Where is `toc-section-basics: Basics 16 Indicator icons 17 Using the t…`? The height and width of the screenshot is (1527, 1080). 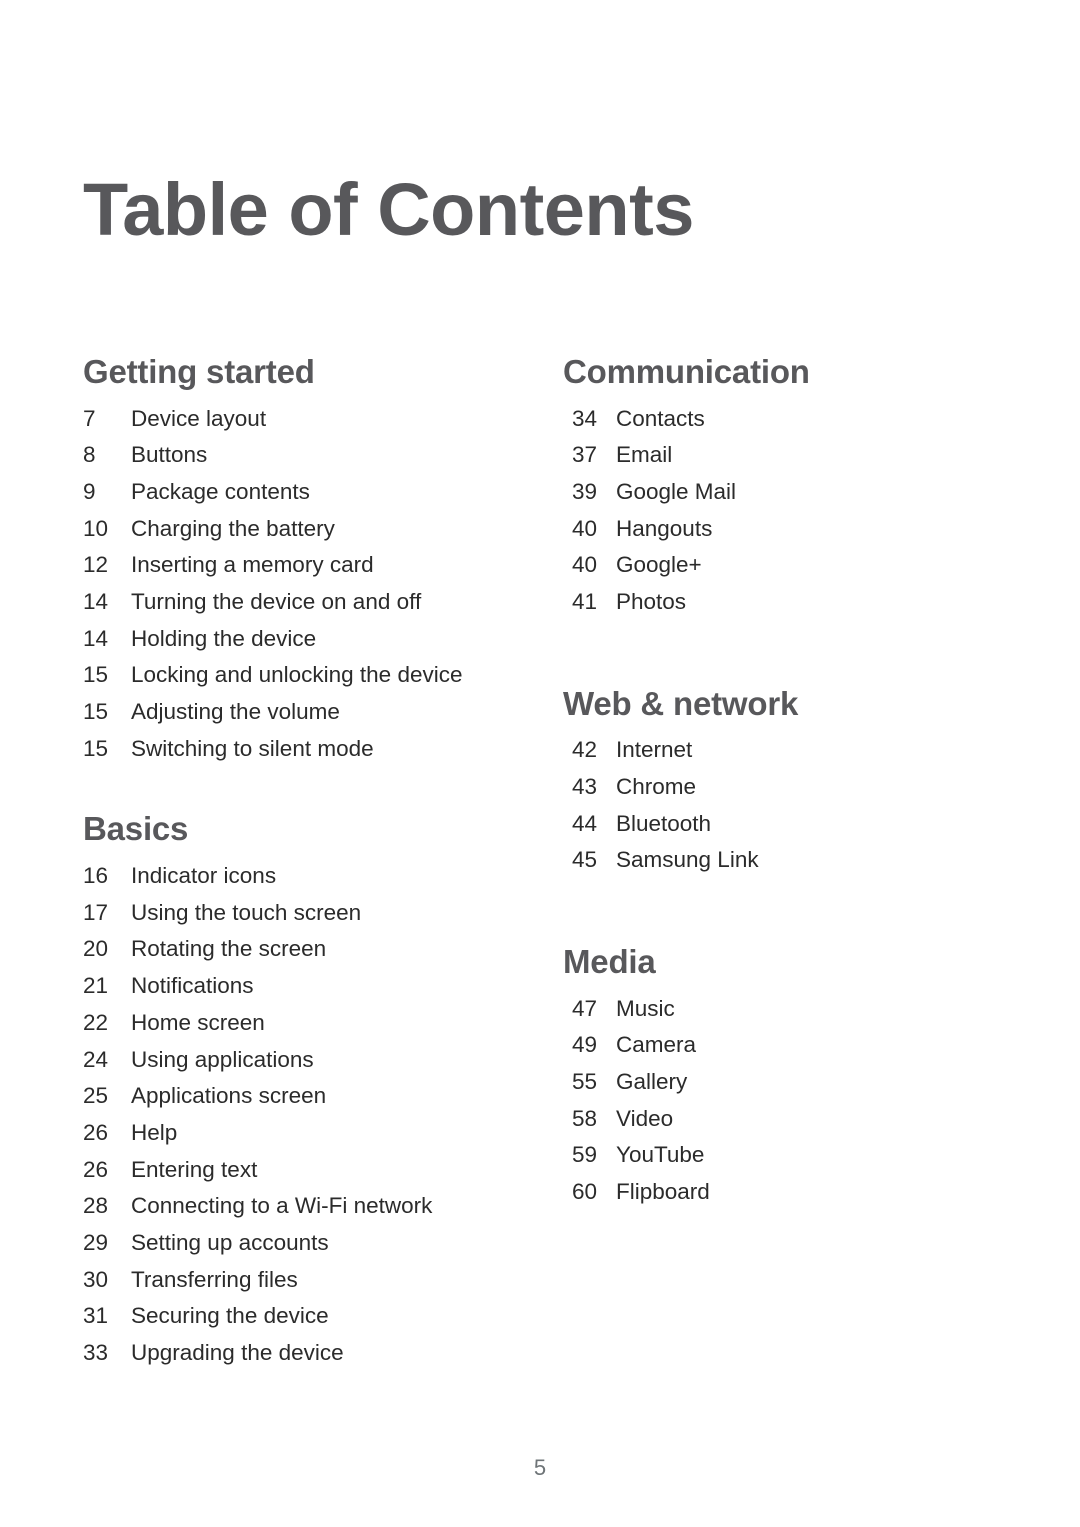 toc-section-basics: Basics 16 Indicator icons 17 Using the t… is located at coordinates (303, 1090).